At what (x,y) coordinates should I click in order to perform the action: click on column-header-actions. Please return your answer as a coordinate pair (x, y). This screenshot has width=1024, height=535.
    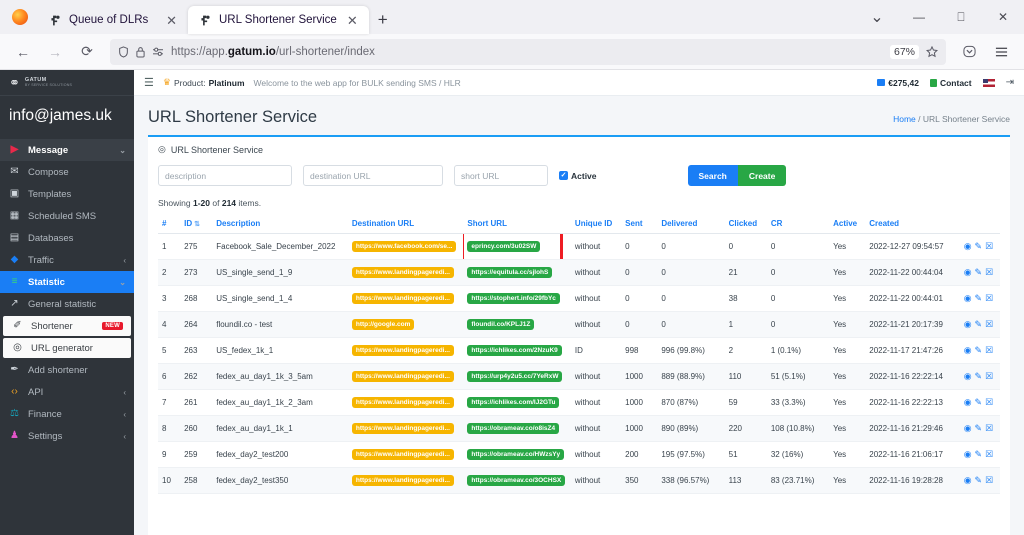
    Looking at the image, I should click on (979, 224).